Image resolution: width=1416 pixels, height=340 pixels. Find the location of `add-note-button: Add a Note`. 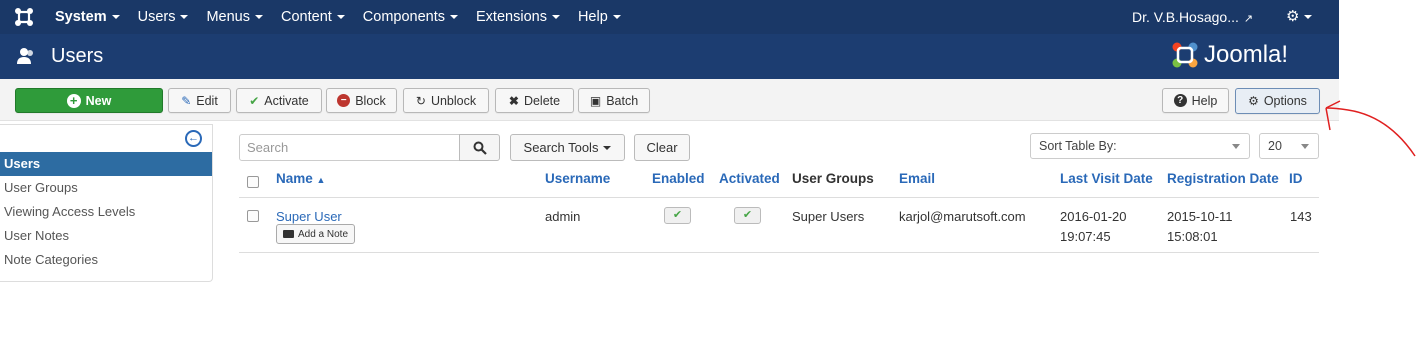

add-note-button: Add a Note is located at coordinates (315, 234).